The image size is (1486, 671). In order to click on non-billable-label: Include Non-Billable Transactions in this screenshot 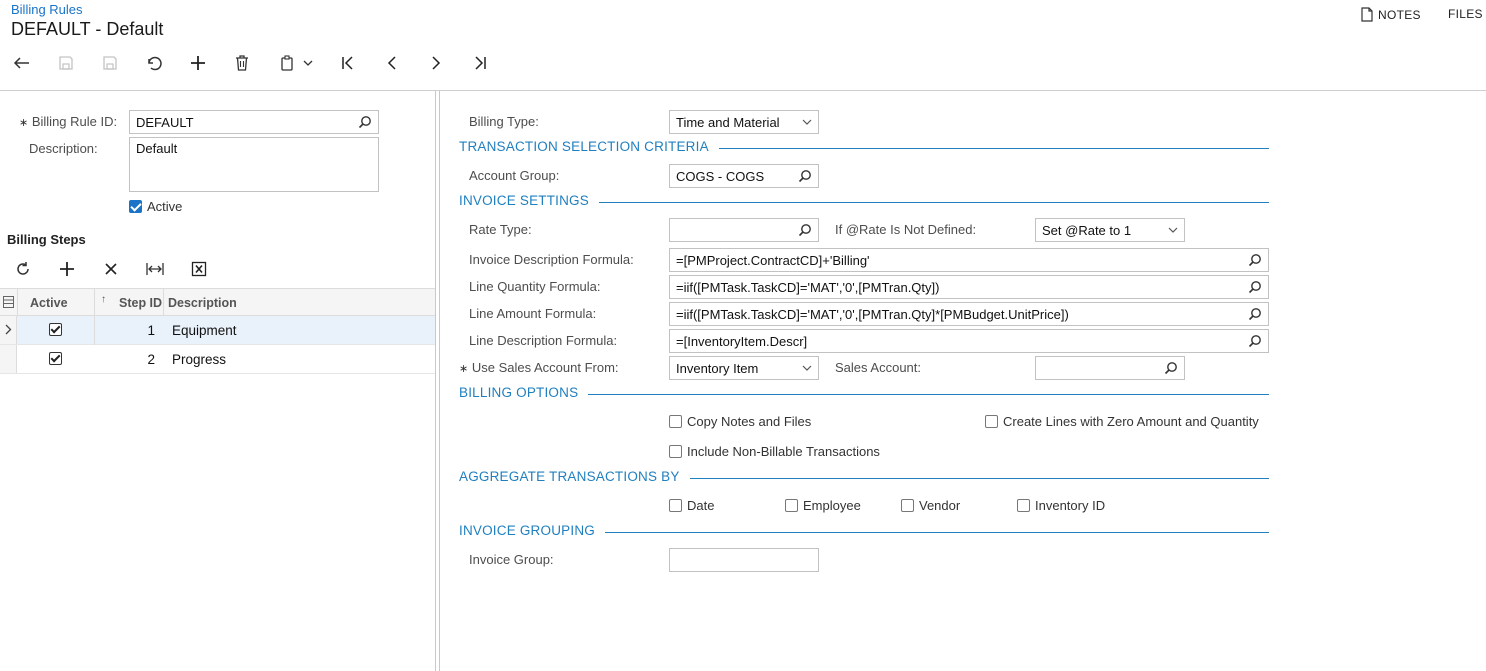, I will do `click(783, 451)`.